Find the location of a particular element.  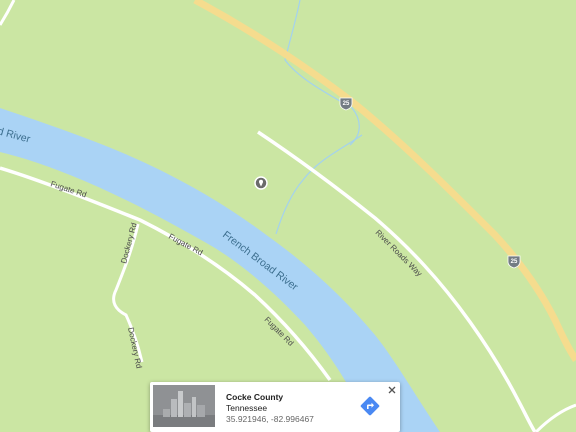

card-coordinates: 35.921946, -82.996467 is located at coordinates (270, 419).